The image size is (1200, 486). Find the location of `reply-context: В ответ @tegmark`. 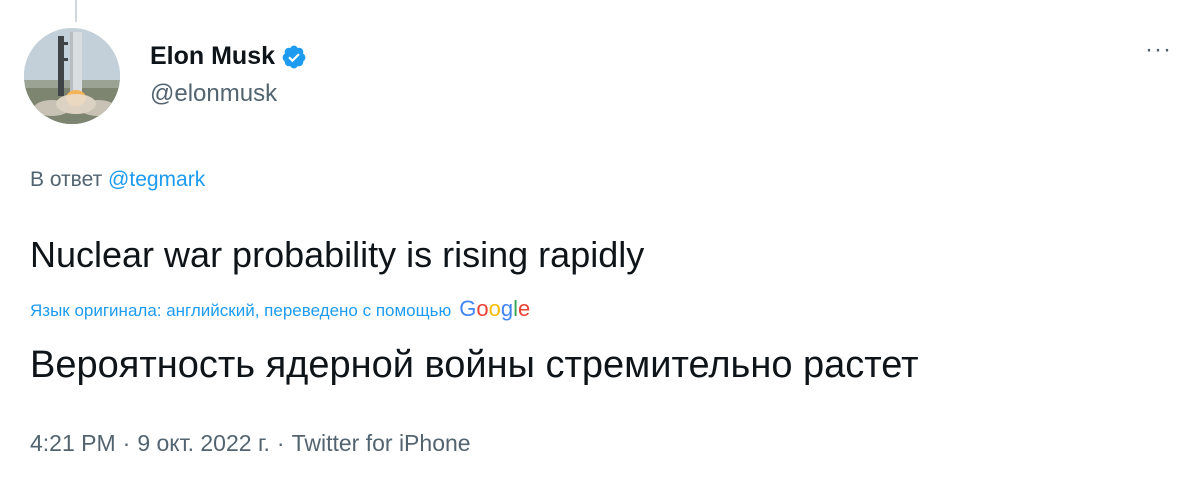

reply-context: В ответ @tegmark is located at coordinates (117, 180).